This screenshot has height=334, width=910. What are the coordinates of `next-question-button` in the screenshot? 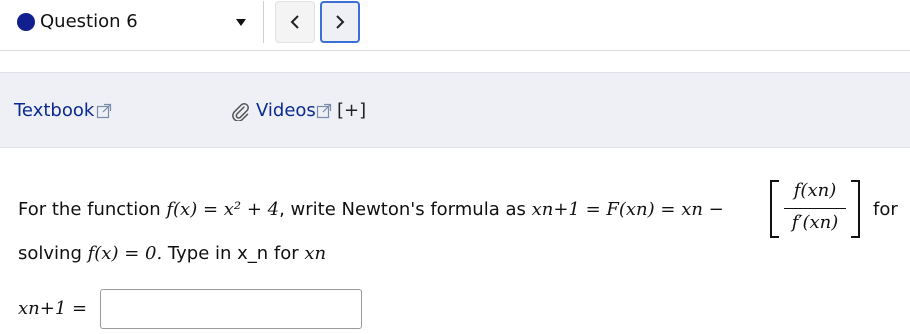 It's located at (340, 22).